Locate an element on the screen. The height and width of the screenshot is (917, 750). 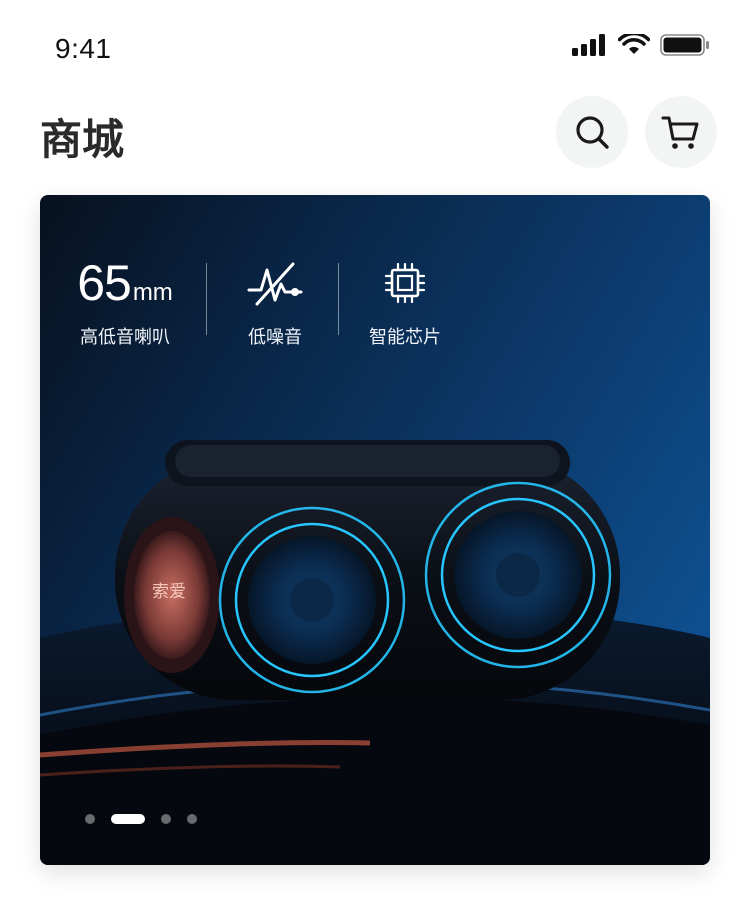
wifi-icon is located at coordinates (634, 44).